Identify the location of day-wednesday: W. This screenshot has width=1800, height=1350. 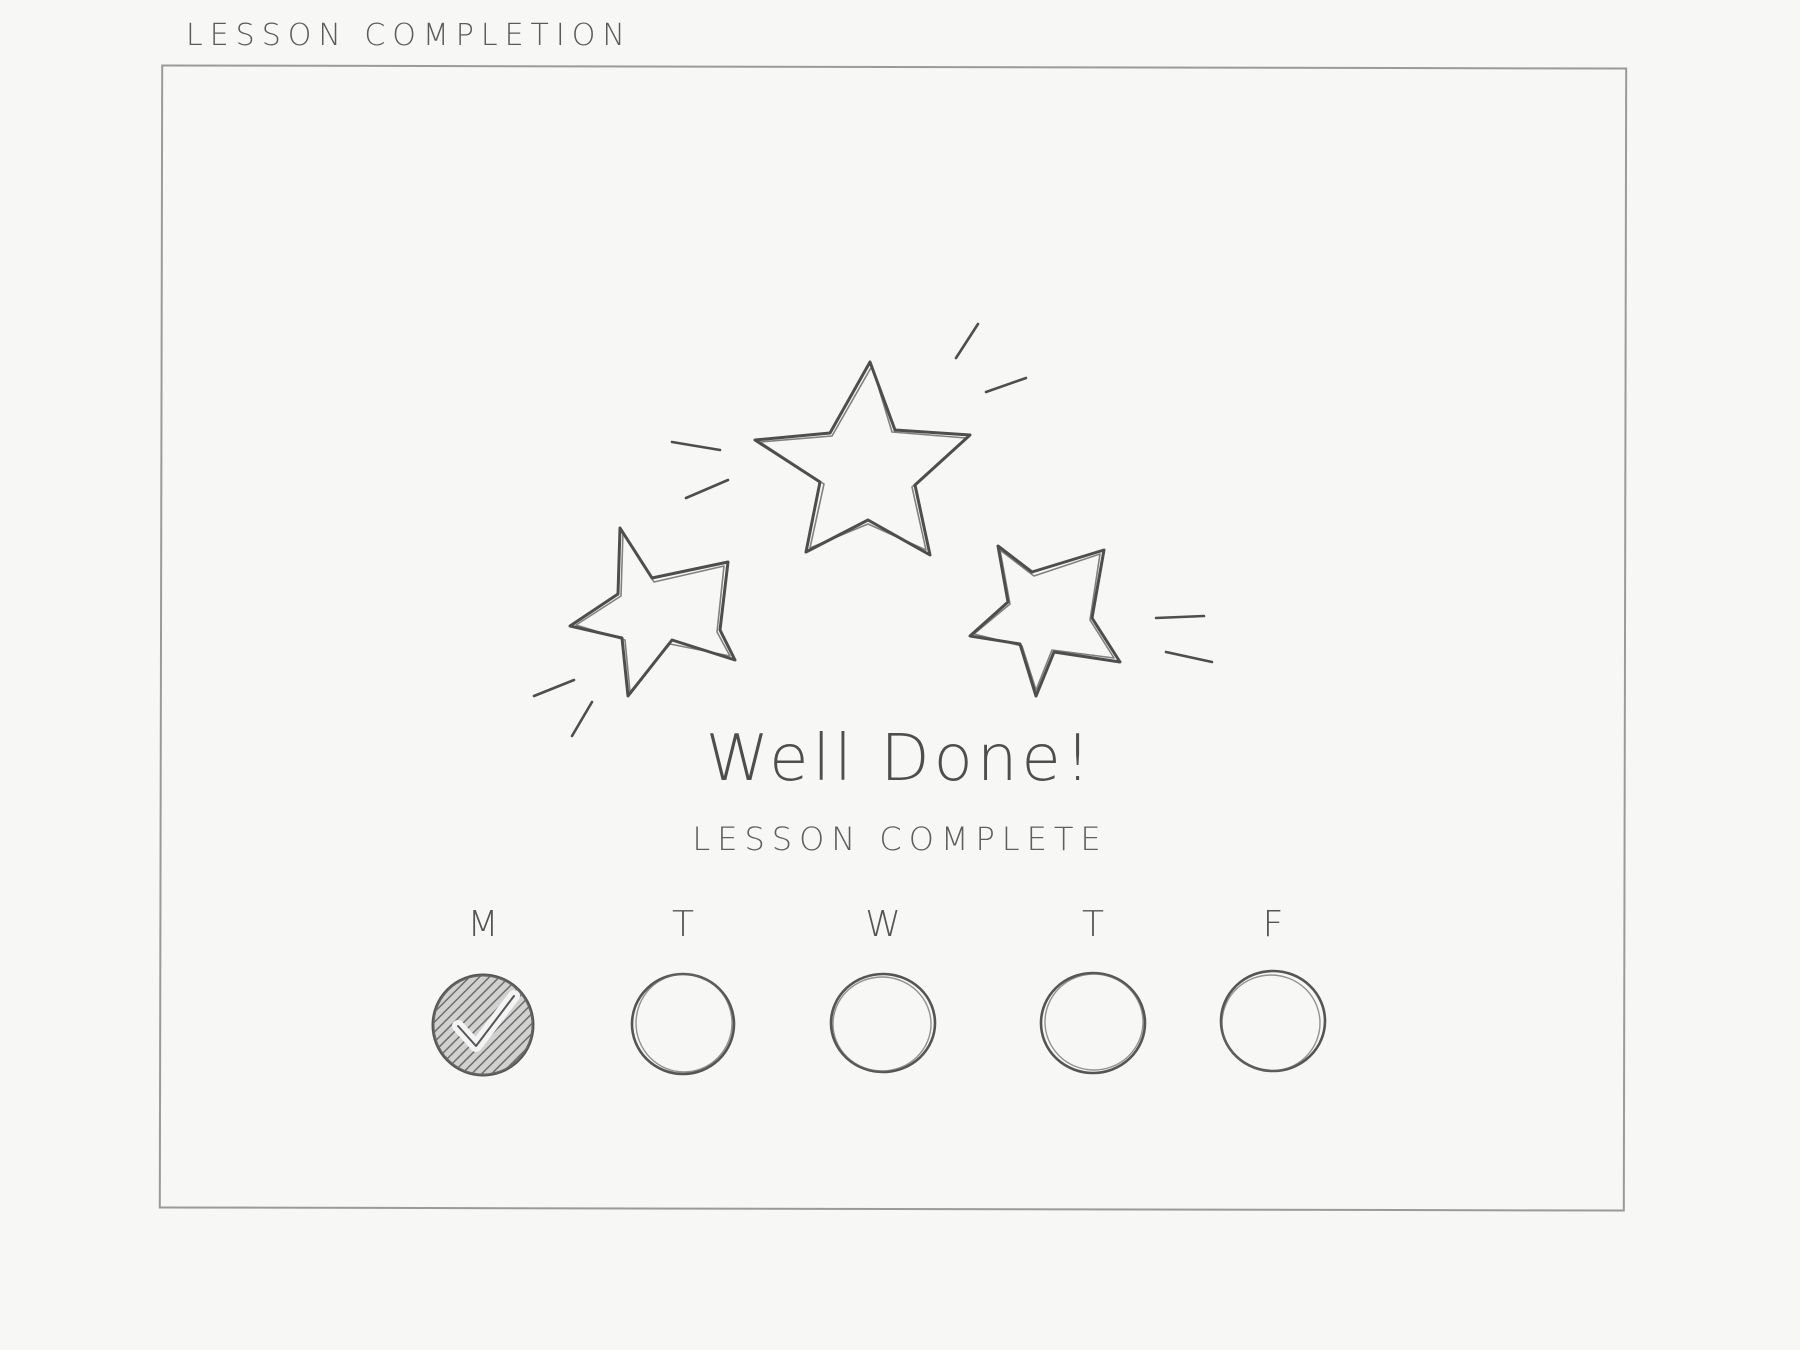
(883, 989).